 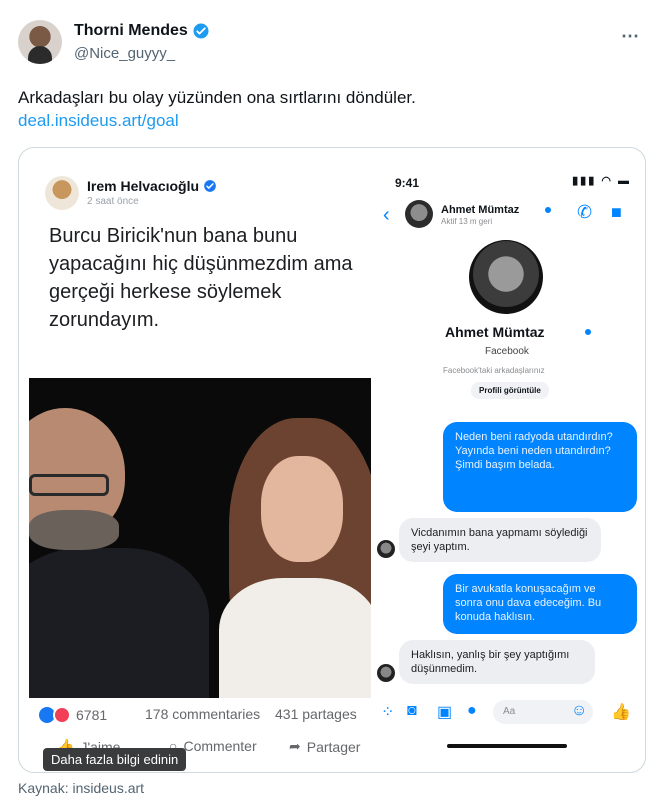 I want to click on handle: @Nice_guyyy_, so click(x=124, y=53).